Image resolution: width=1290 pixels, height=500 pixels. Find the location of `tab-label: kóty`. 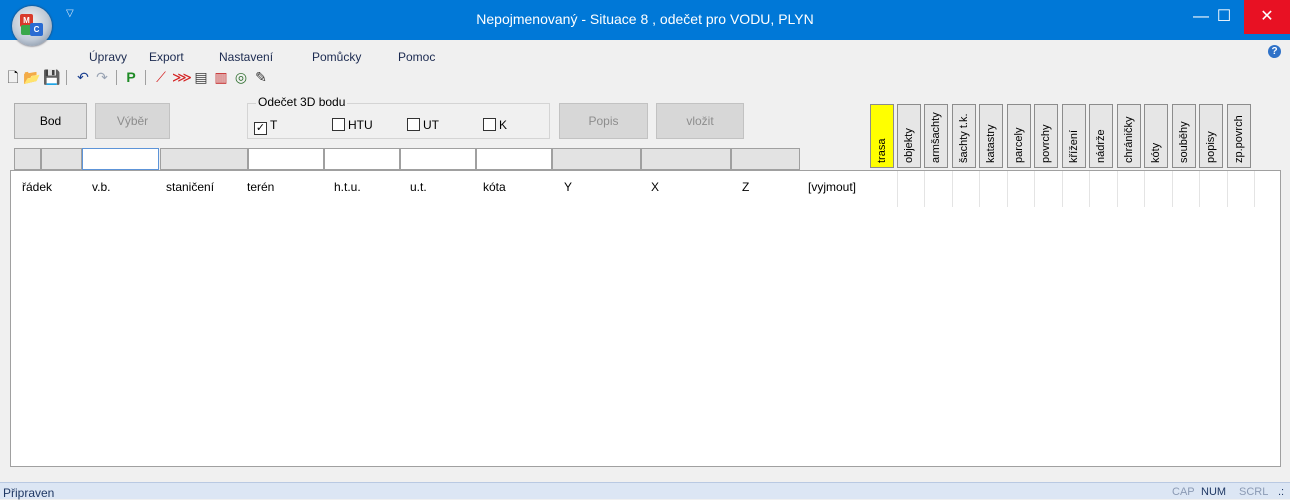

tab-label: kóty is located at coordinates (1156, 152).